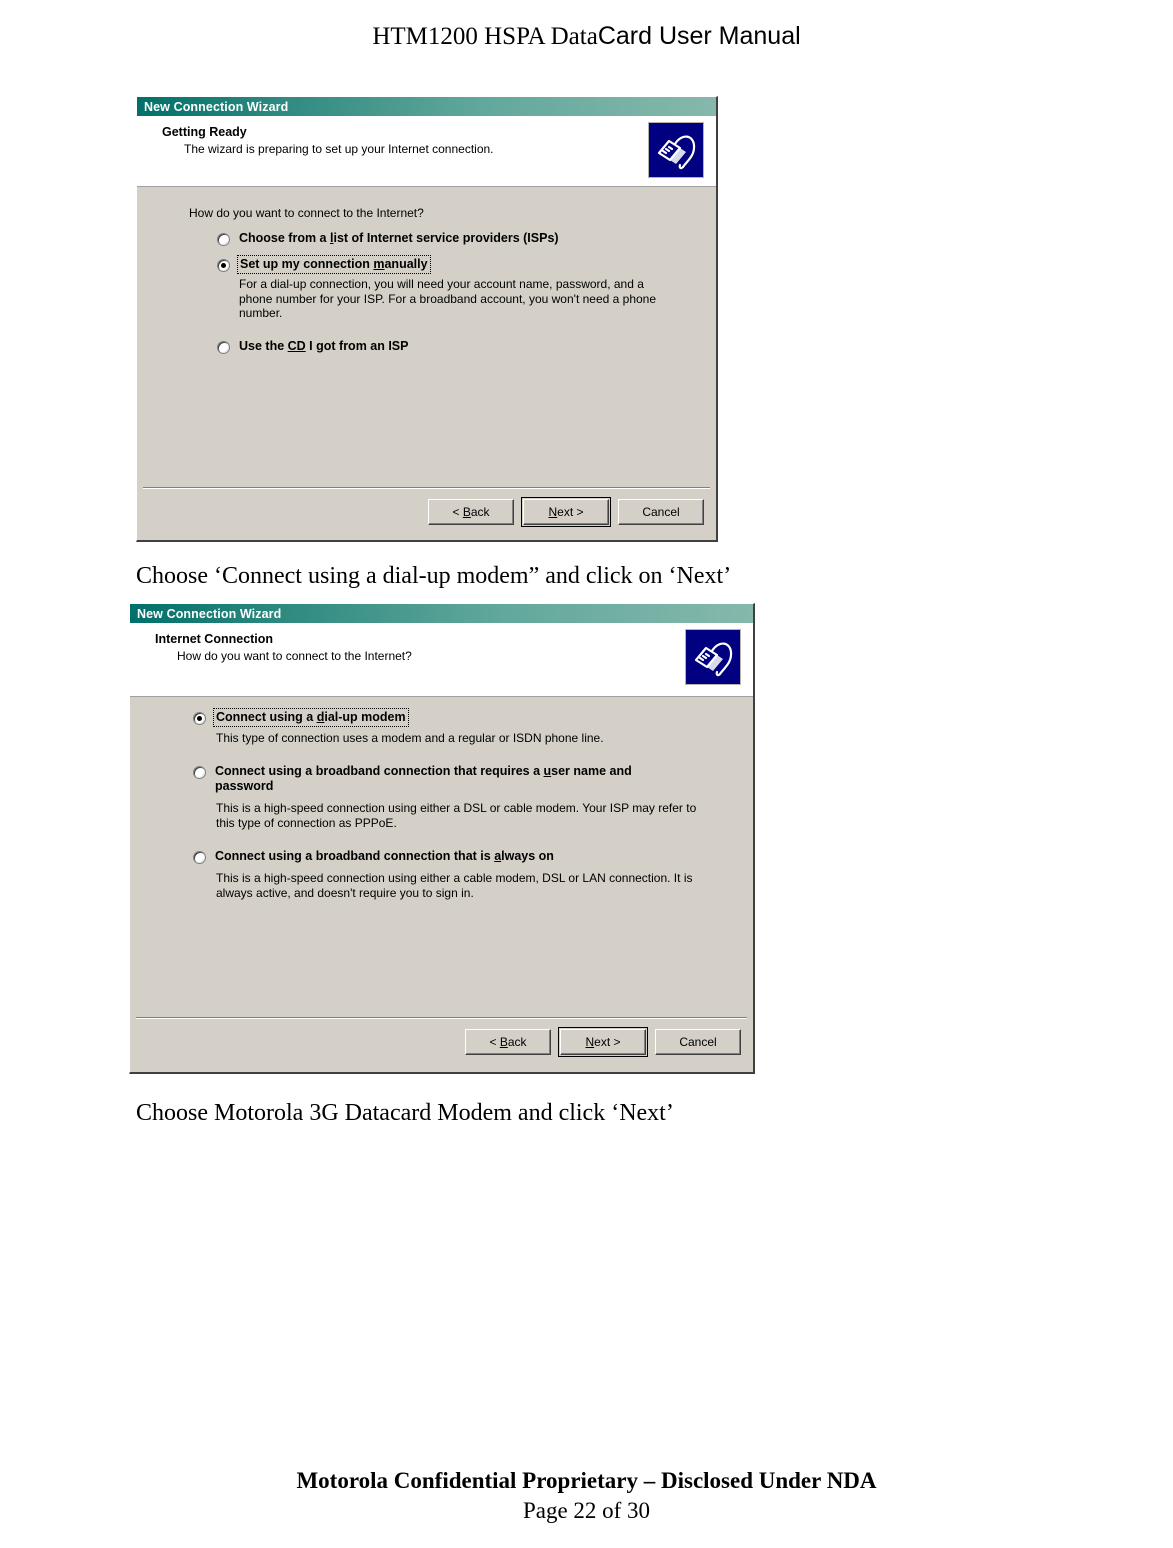  Describe the element at coordinates (426, 106) in the screenshot. I see `dialog1-titlebar: New Connection Wizard` at that location.